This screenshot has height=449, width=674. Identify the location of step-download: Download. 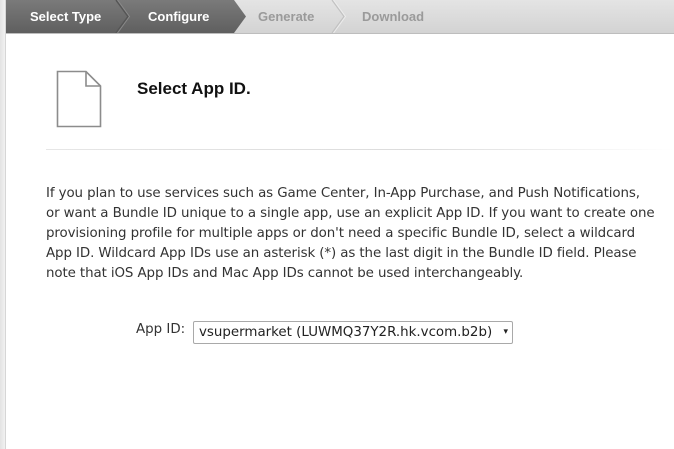
(393, 16).